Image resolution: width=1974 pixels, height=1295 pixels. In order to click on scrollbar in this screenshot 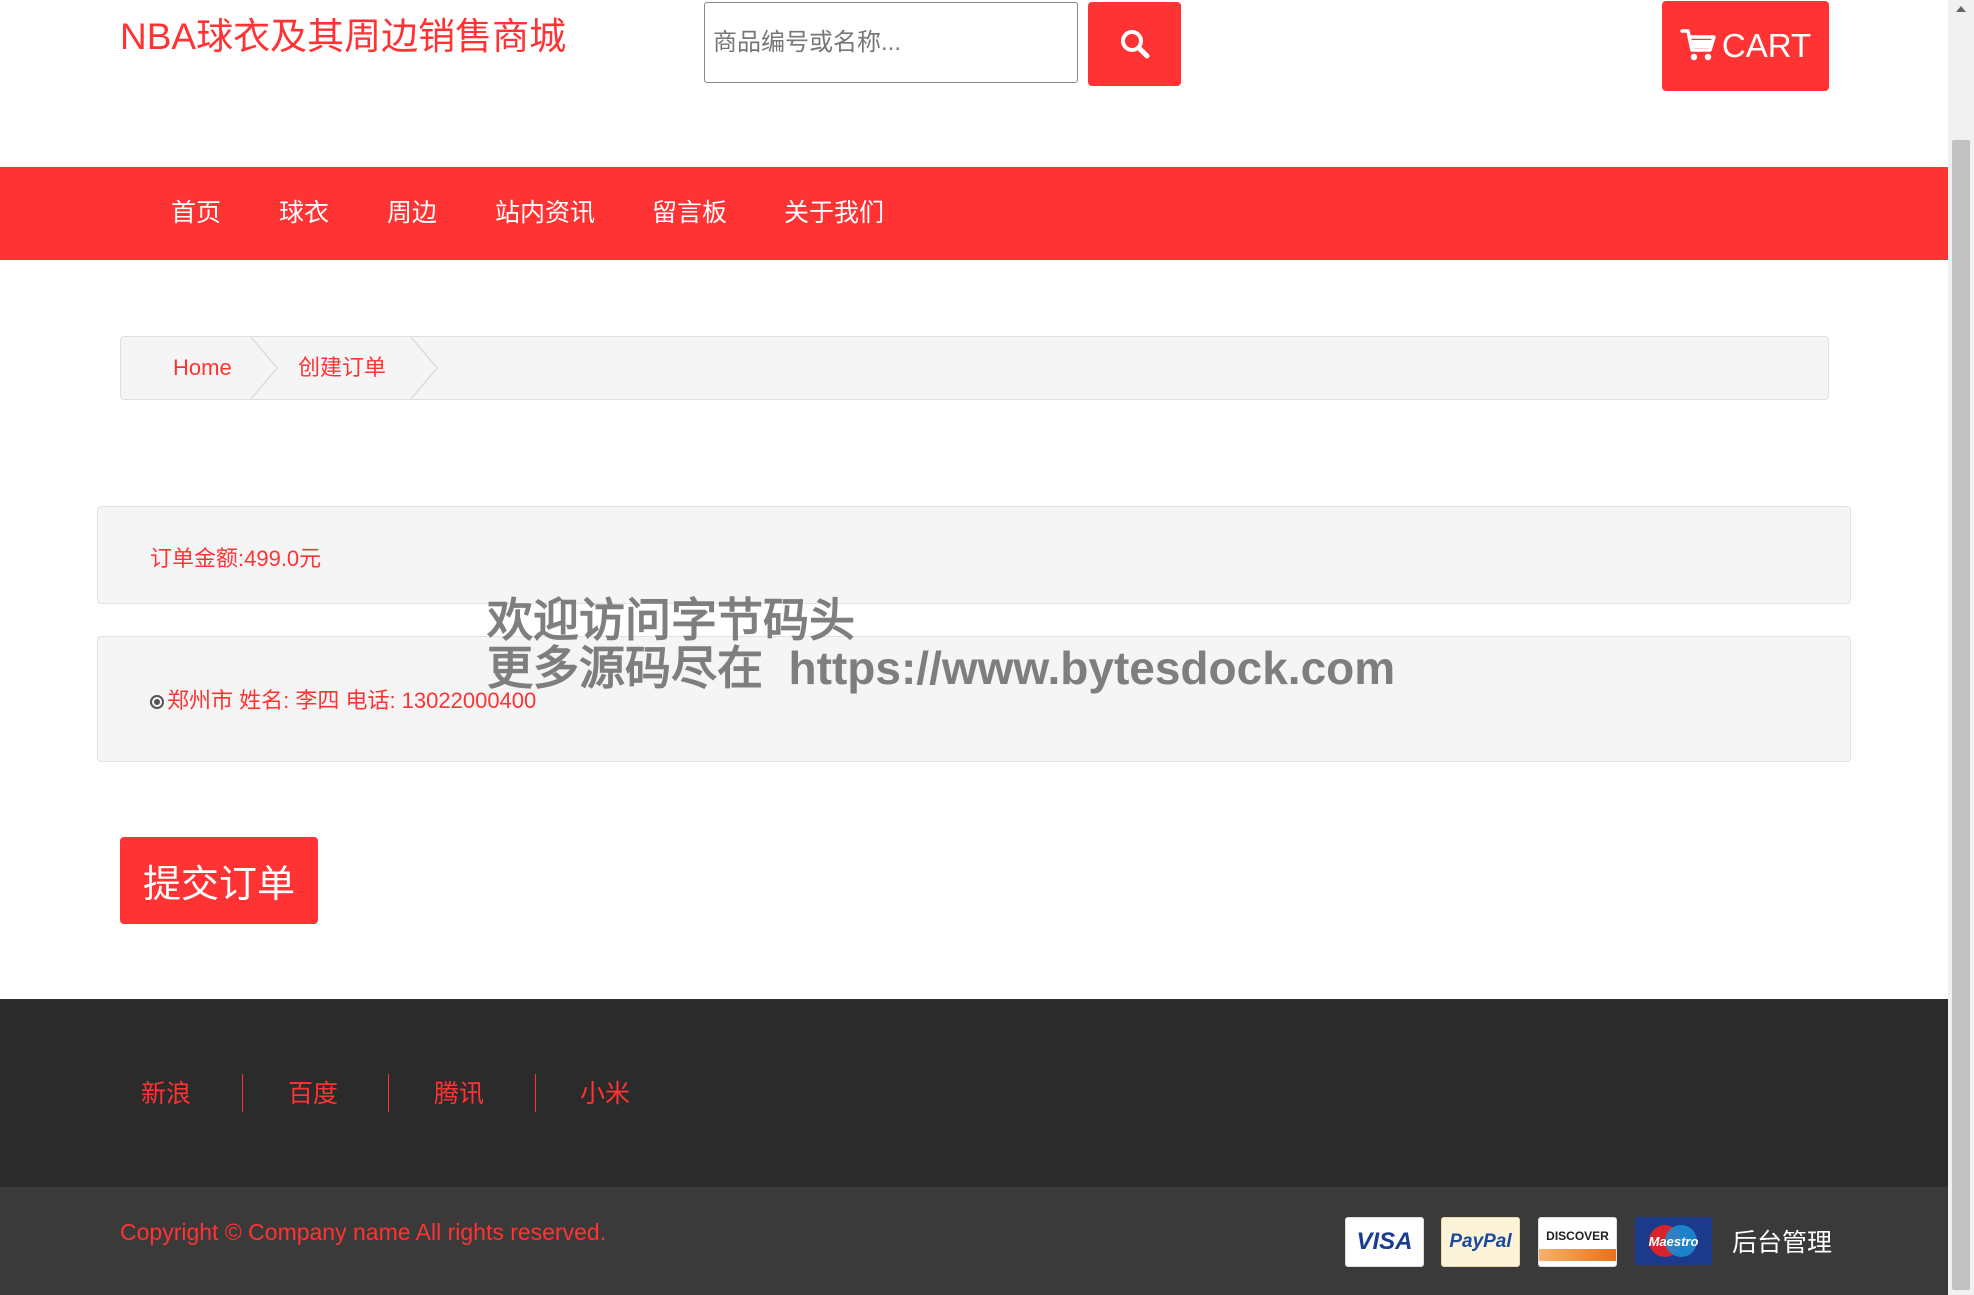, I will do `click(1961, 647)`.